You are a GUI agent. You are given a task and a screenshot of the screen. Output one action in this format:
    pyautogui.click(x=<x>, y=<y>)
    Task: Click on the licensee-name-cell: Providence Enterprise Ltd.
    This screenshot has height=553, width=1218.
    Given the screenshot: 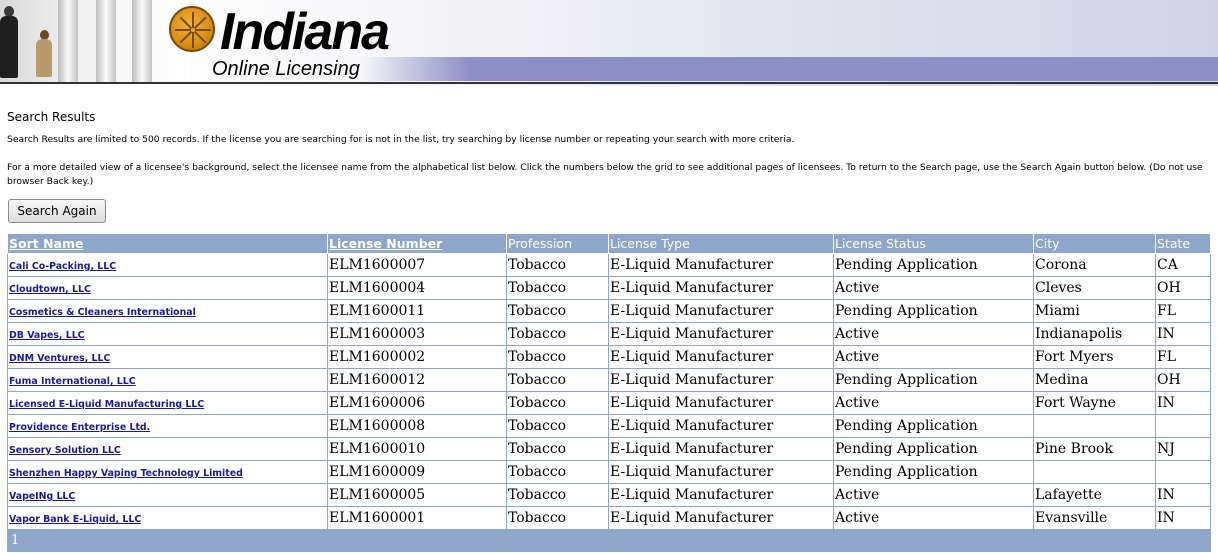 What is the action you would take?
    pyautogui.click(x=167, y=426)
    